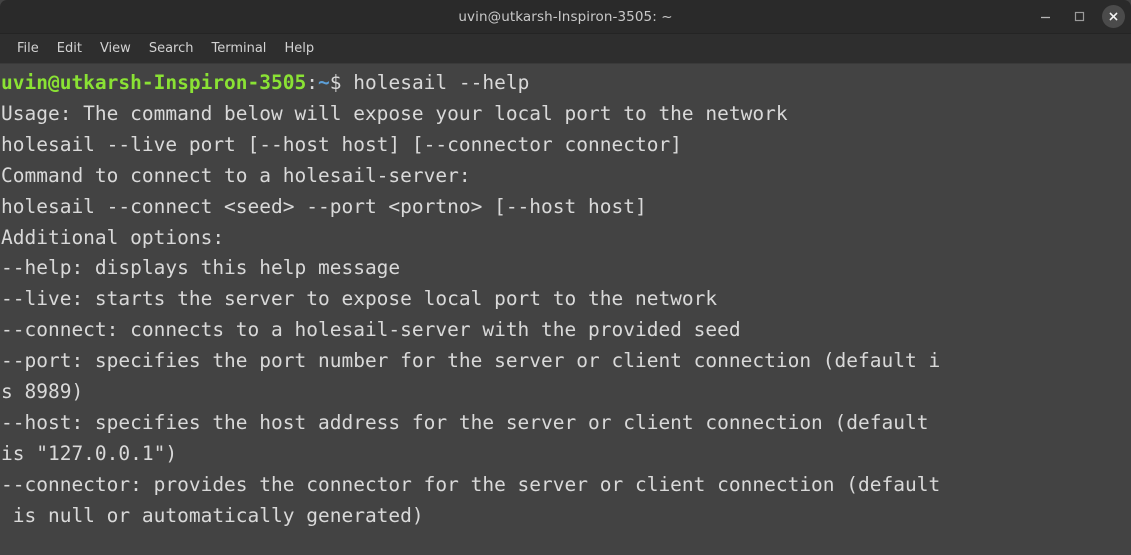 This screenshot has height=555, width=1131. What do you see at coordinates (154, 82) in the screenshot?
I see `prompt-user-host: uvin@utkarsh-Inspiron-3505` at bounding box center [154, 82].